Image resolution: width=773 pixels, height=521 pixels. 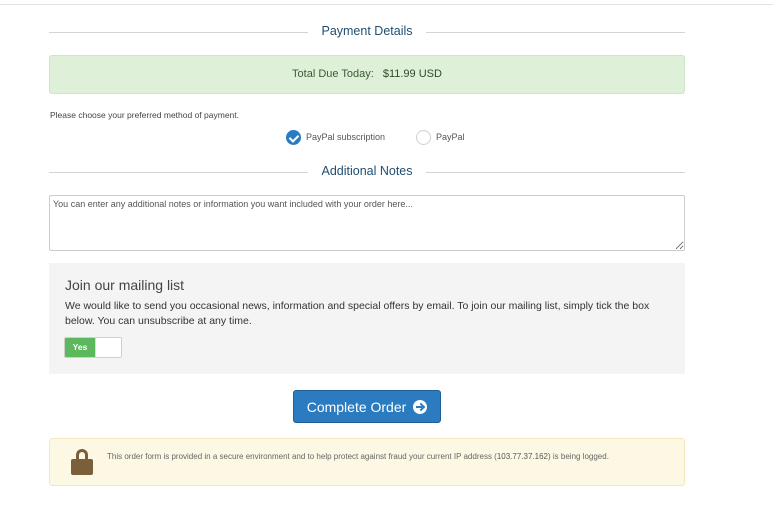 I want to click on lock-icon, so click(x=82, y=462).